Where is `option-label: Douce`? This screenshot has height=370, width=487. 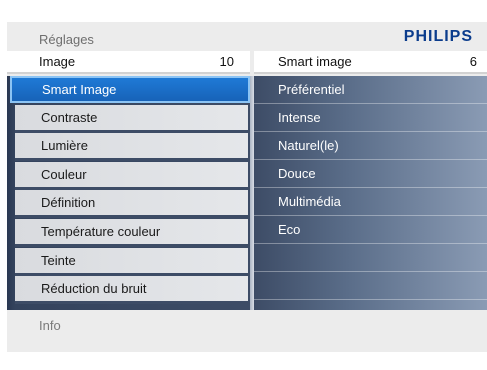 option-label: Douce is located at coordinates (297, 173).